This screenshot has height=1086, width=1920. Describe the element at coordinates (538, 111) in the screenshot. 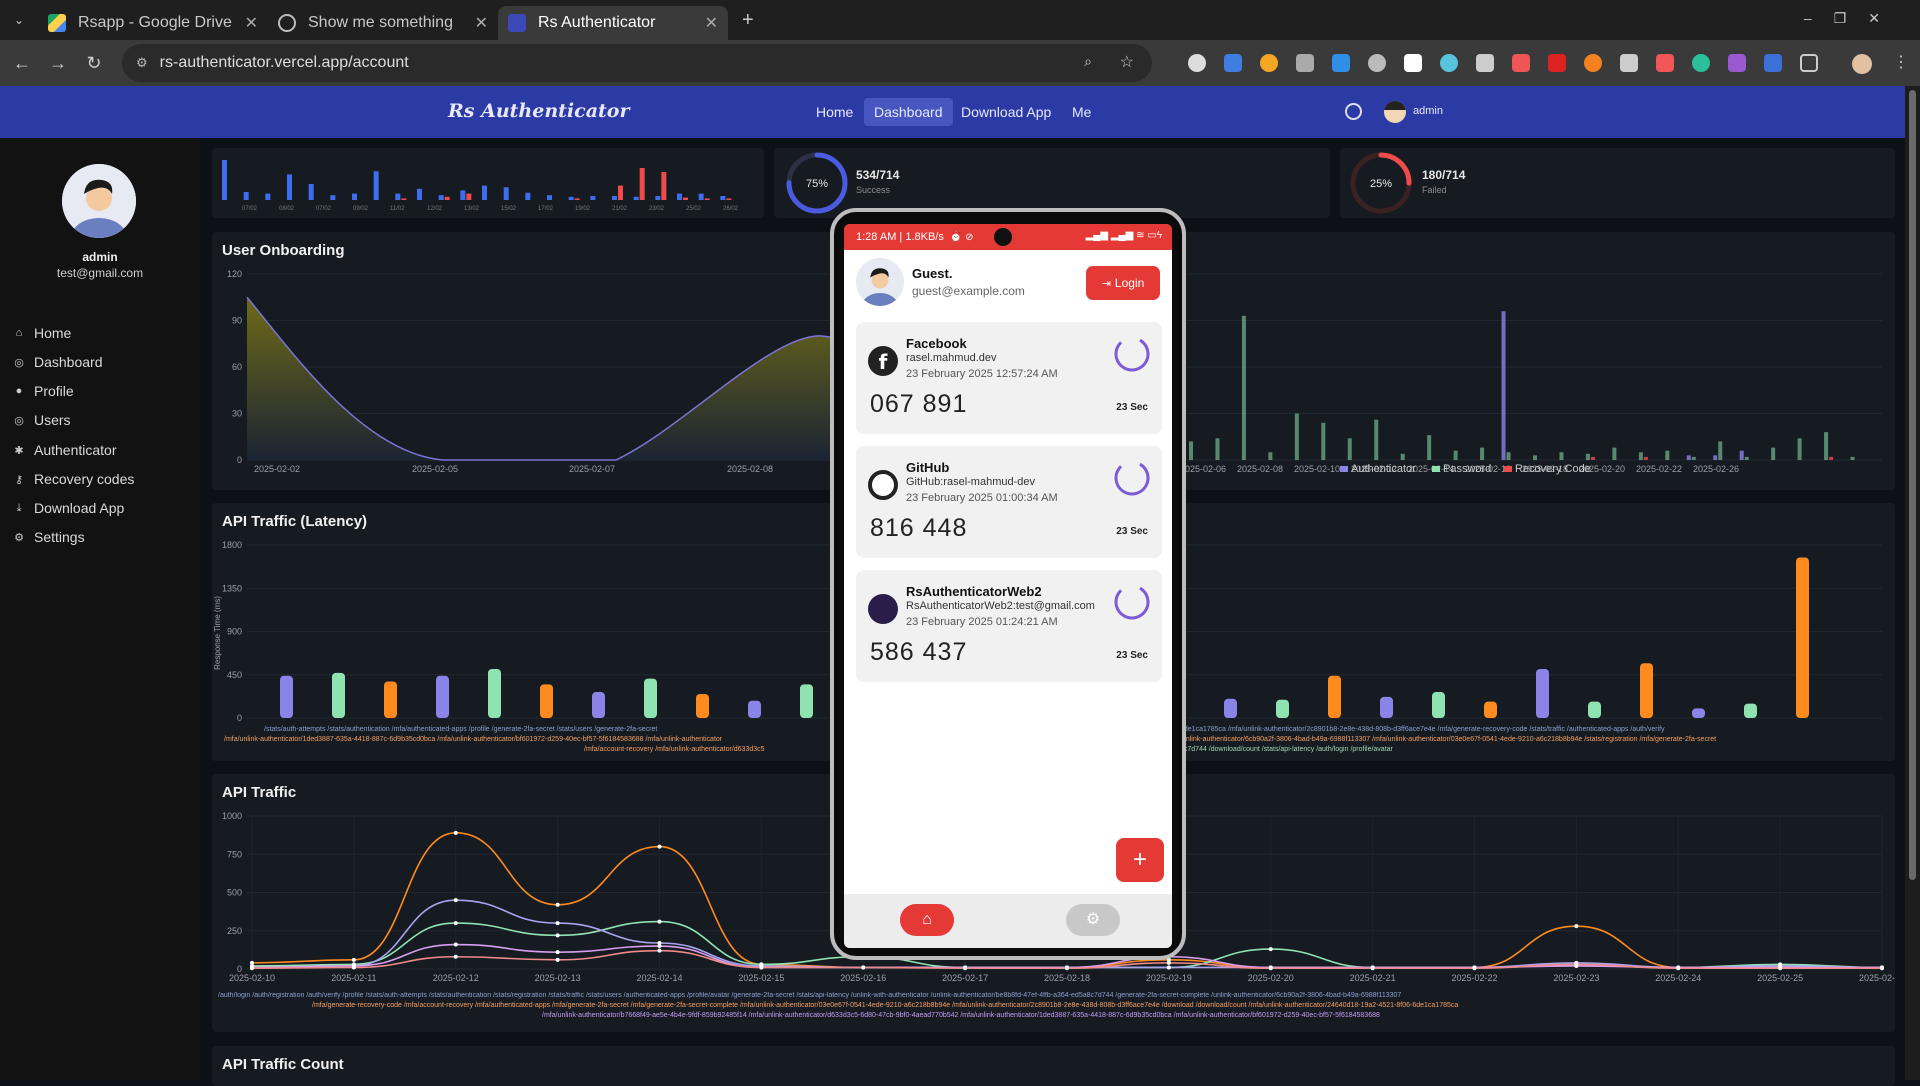

I see `app-logo: Rs Authenticator` at that location.